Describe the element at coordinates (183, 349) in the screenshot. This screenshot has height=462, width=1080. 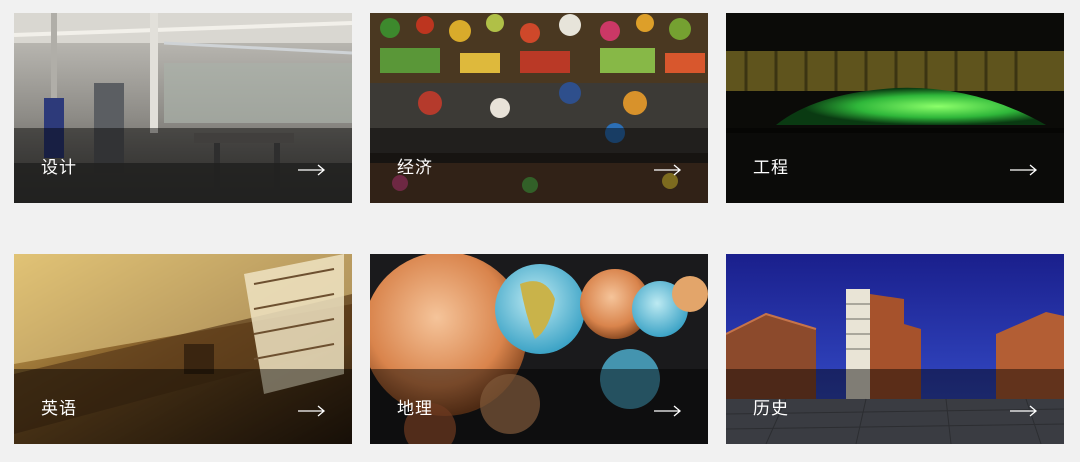
I see `category-card-english: 英语` at that location.